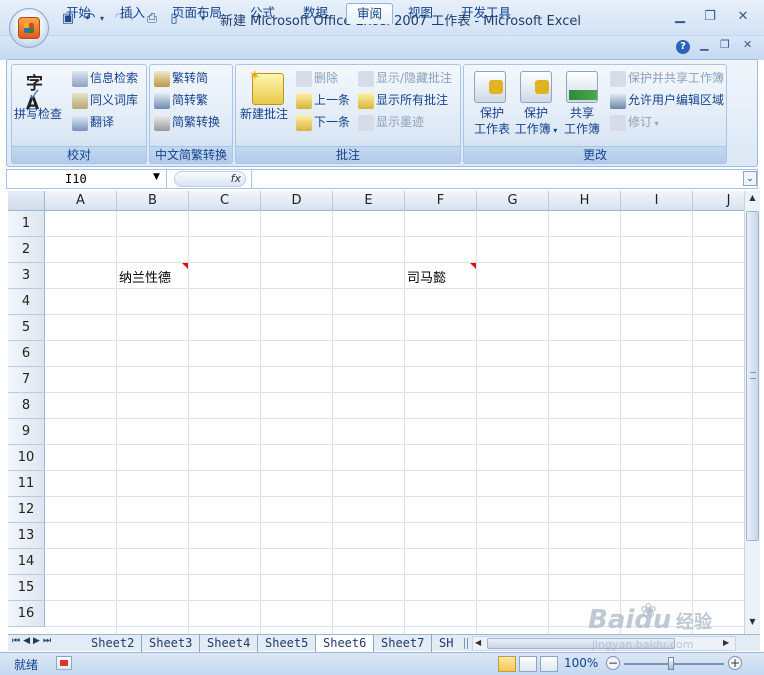 This screenshot has width=764, height=675. I want to click on ribbon-minimize-icon: ▁, so click(704, 44).